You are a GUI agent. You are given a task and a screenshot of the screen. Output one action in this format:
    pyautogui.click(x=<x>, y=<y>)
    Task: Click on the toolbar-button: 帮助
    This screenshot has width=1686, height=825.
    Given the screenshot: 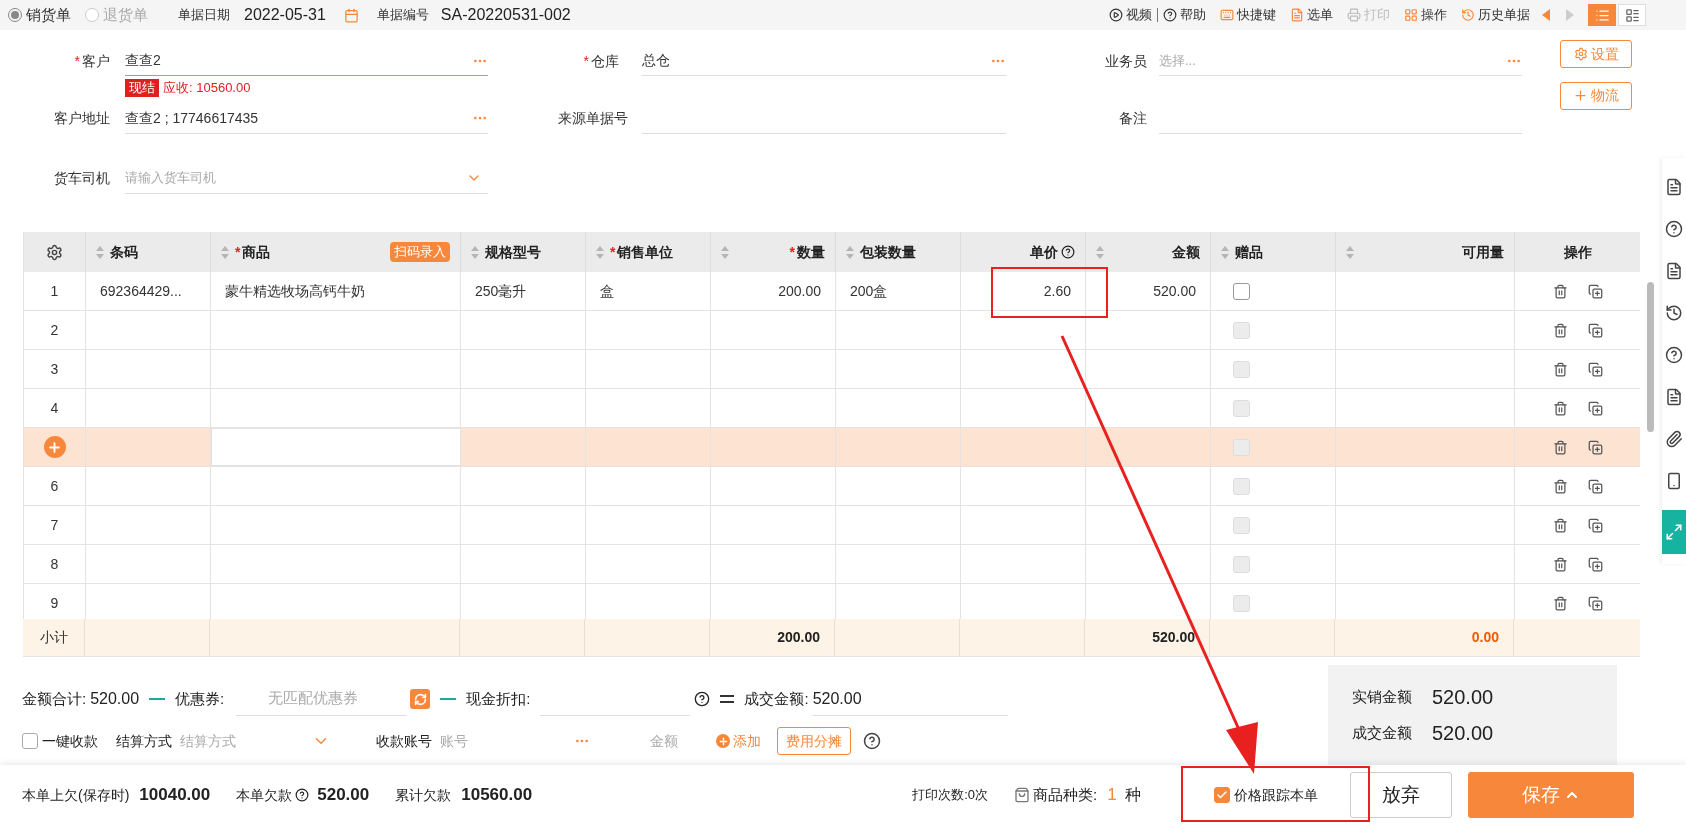 What is the action you would take?
    pyautogui.click(x=1184, y=15)
    